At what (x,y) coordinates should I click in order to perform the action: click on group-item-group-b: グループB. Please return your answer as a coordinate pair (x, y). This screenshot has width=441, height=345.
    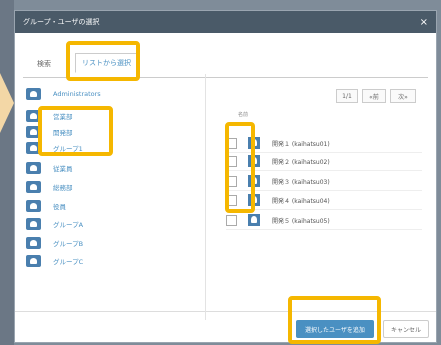
    Looking at the image, I should click on (54, 243).